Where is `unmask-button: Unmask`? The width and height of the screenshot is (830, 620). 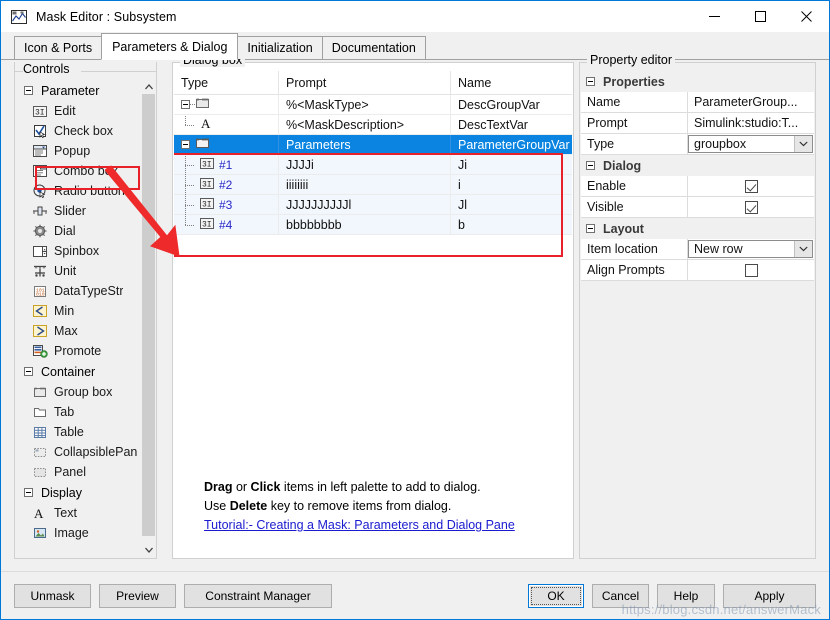
unmask-button: Unmask is located at coordinates (52, 596).